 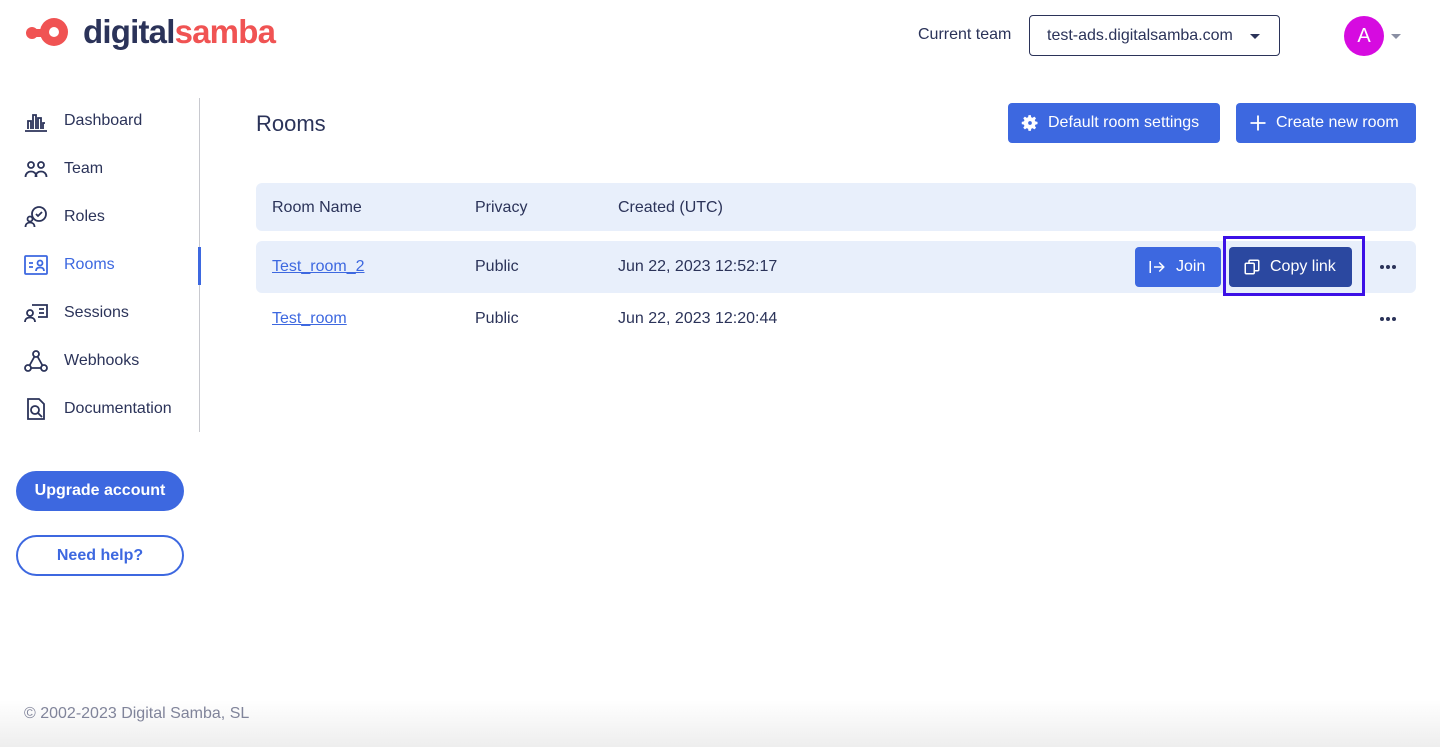 I want to click on sidebar-item-label: Roles, so click(x=84, y=216).